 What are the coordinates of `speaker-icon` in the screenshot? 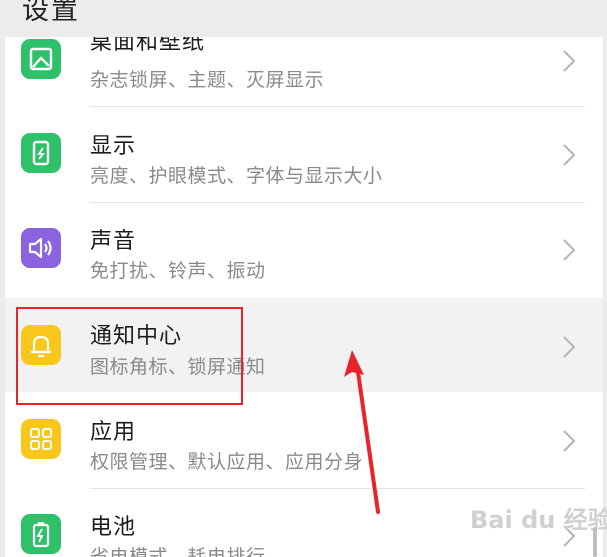 It's located at (41, 248).